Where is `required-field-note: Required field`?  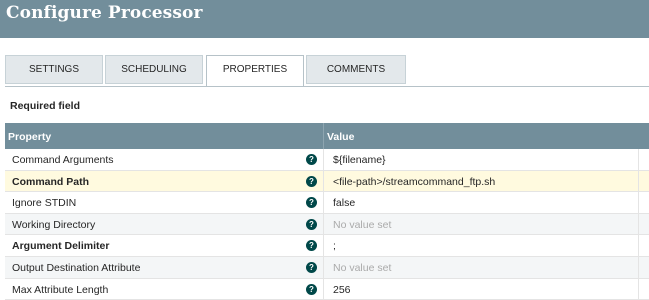 required-field-note: Required field is located at coordinates (45, 106).